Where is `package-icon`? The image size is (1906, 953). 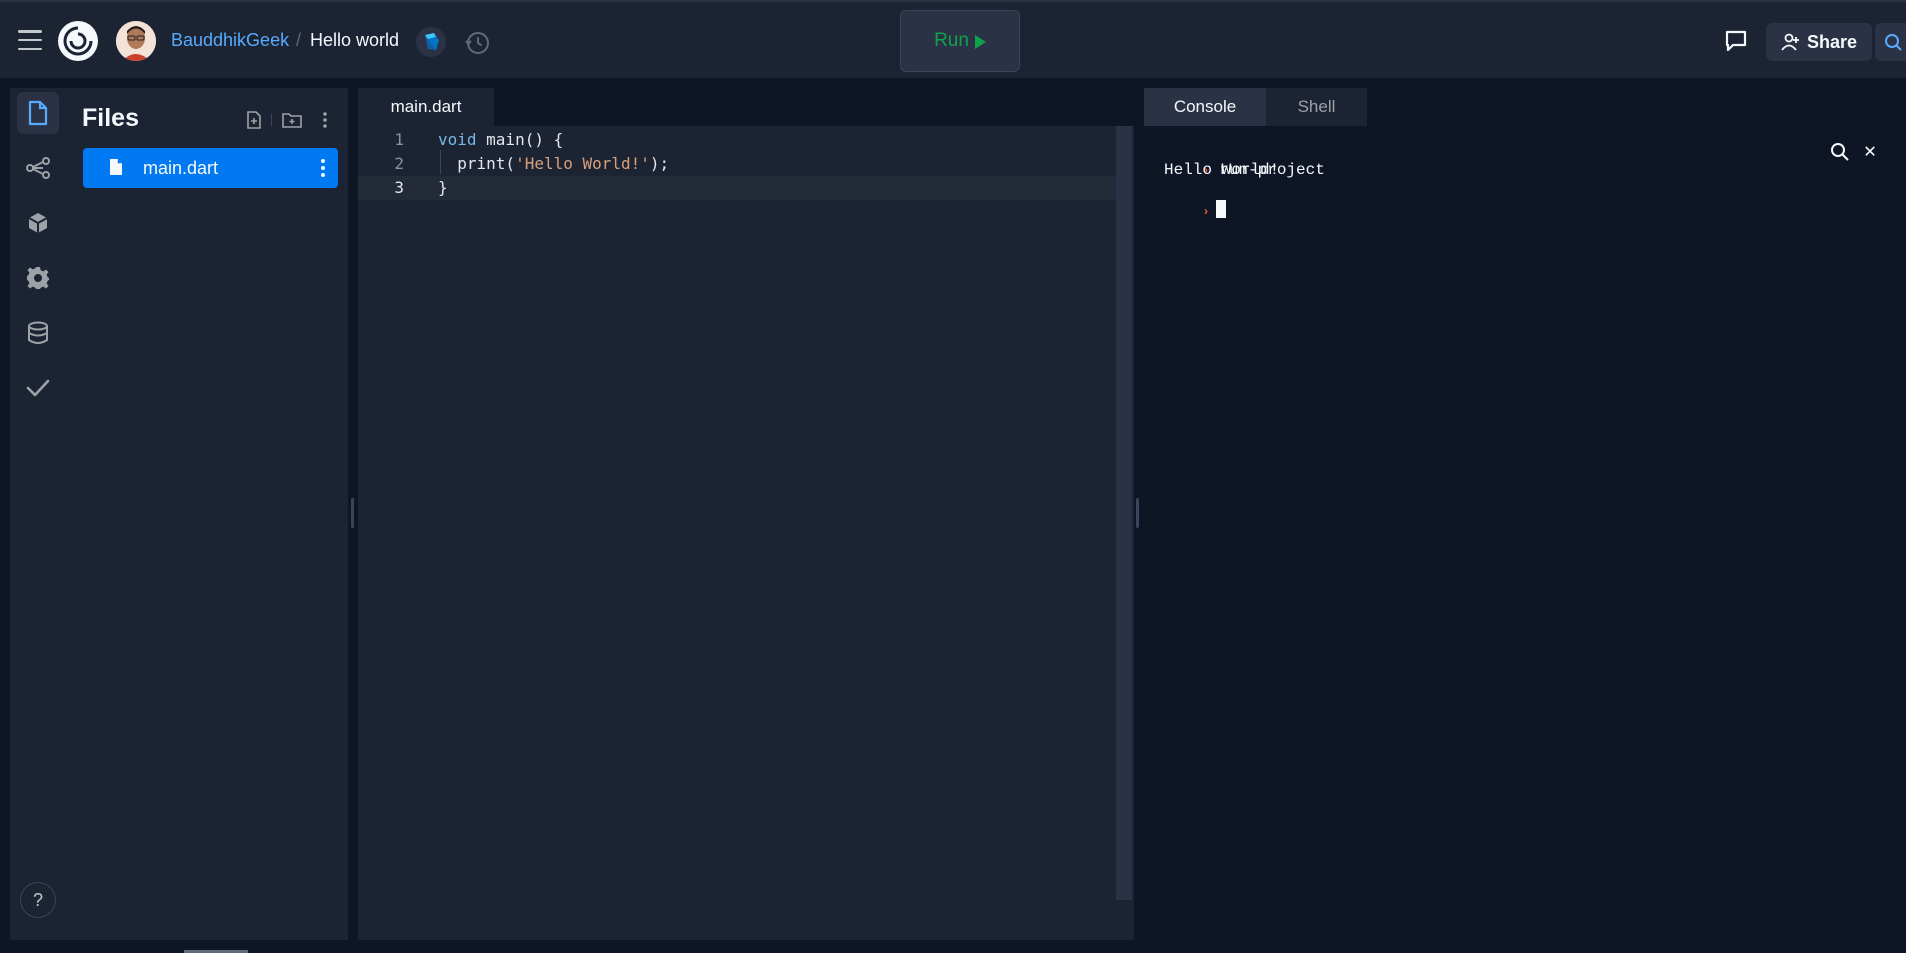
package-icon is located at coordinates (38, 223).